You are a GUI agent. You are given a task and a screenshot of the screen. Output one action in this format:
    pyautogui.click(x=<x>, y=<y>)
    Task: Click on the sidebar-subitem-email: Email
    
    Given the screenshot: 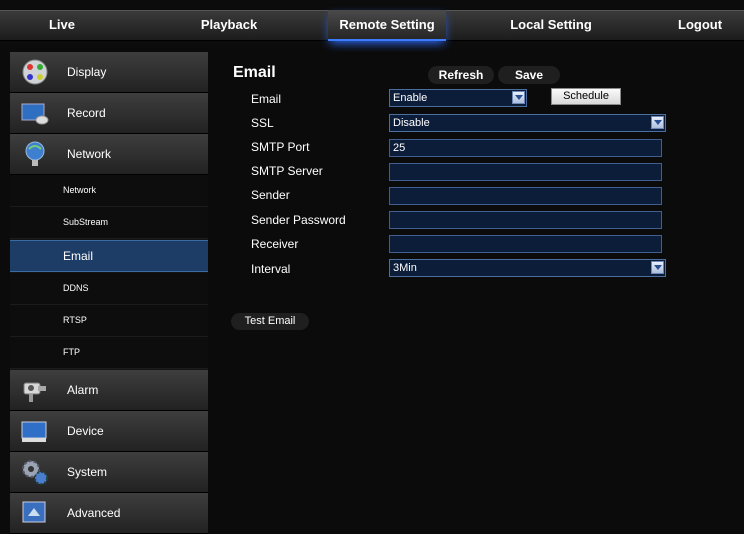 What is the action you would take?
    pyautogui.click(x=109, y=256)
    